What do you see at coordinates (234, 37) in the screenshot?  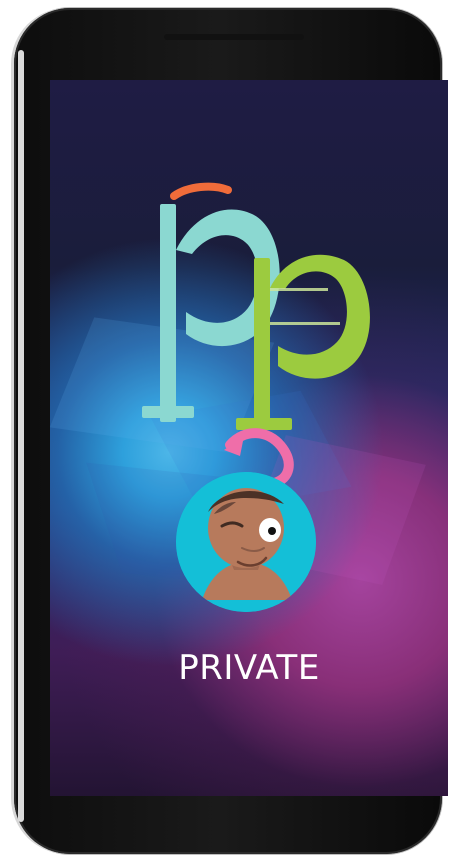 I see `phone-speaker` at bounding box center [234, 37].